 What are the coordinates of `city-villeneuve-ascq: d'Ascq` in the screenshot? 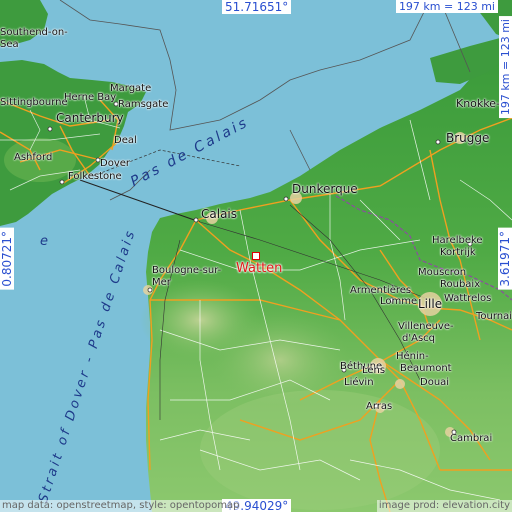 It's located at (418, 338).